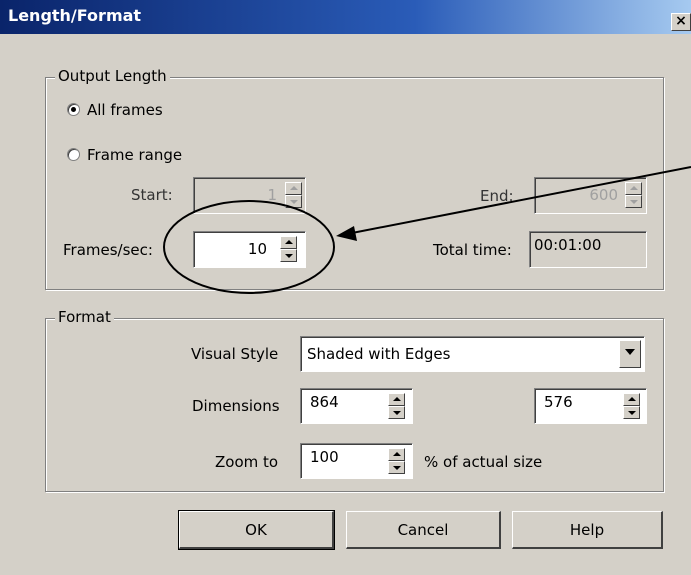  What do you see at coordinates (521, 200) in the screenshot?
I see `annotation-arrow-shaft` at bounding box center [521, 200].